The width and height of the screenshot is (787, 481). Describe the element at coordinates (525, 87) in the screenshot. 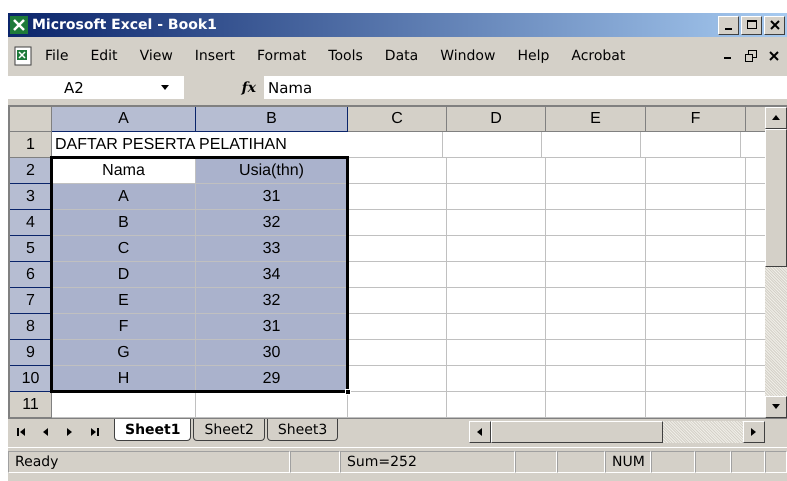

I see `formula-field: Nama` at that location.